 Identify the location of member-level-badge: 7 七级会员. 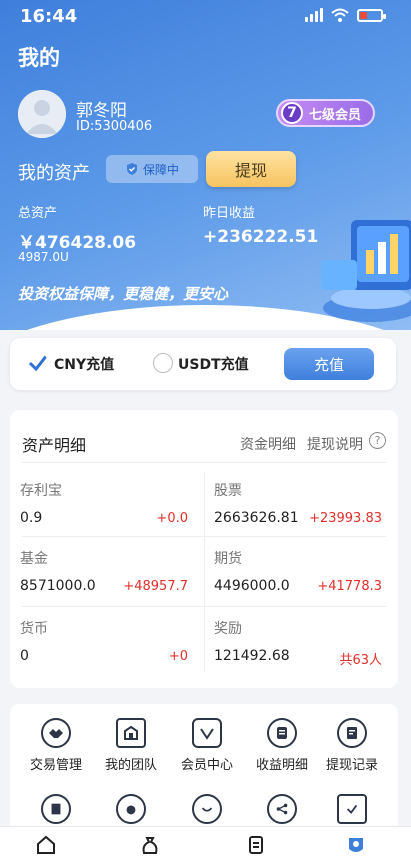
(325, 113).